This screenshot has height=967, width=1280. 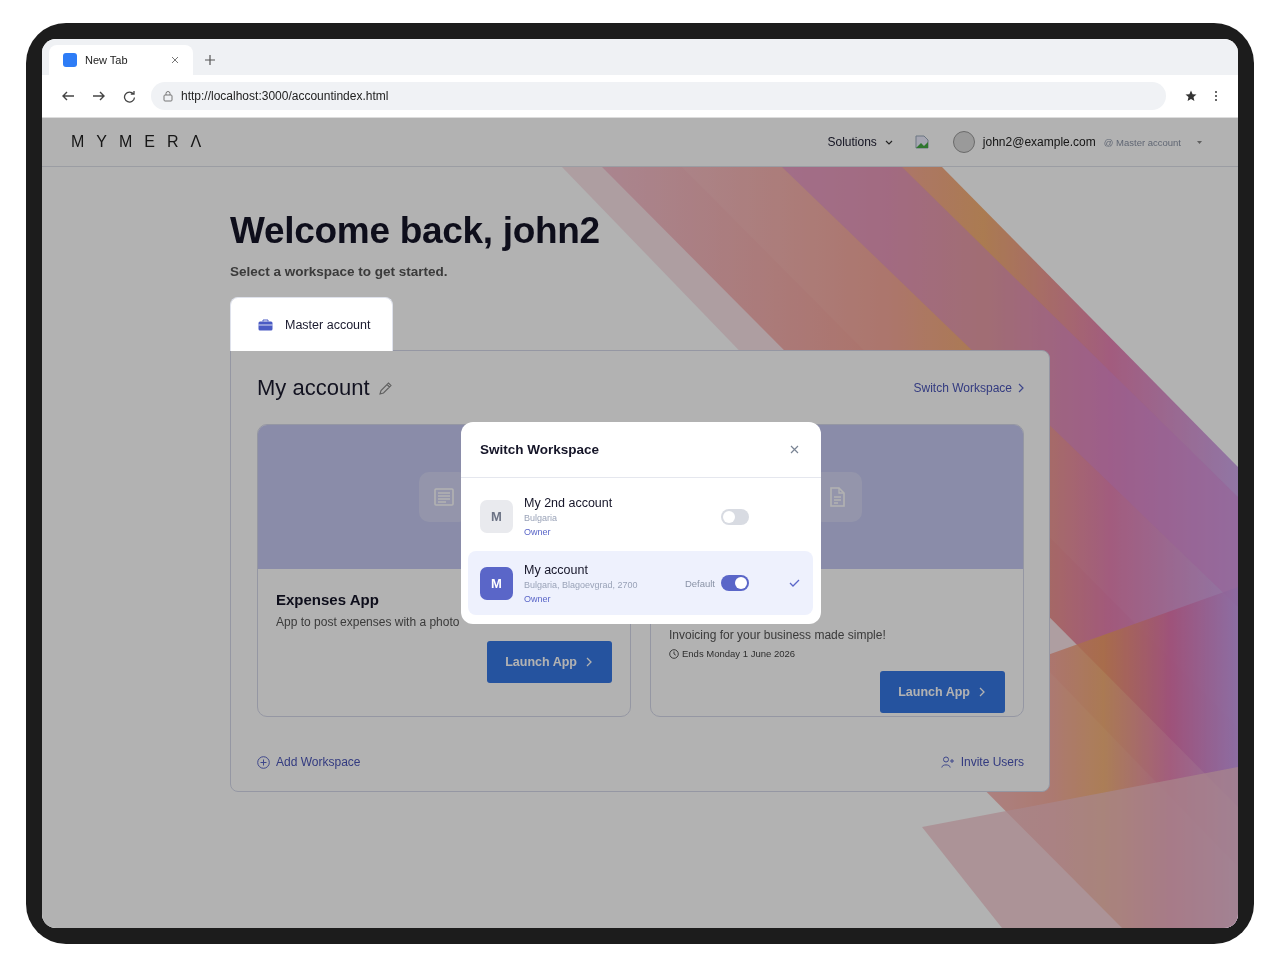 I want to click on invite-users-link: Invite Users, so click(x=982, y=762).